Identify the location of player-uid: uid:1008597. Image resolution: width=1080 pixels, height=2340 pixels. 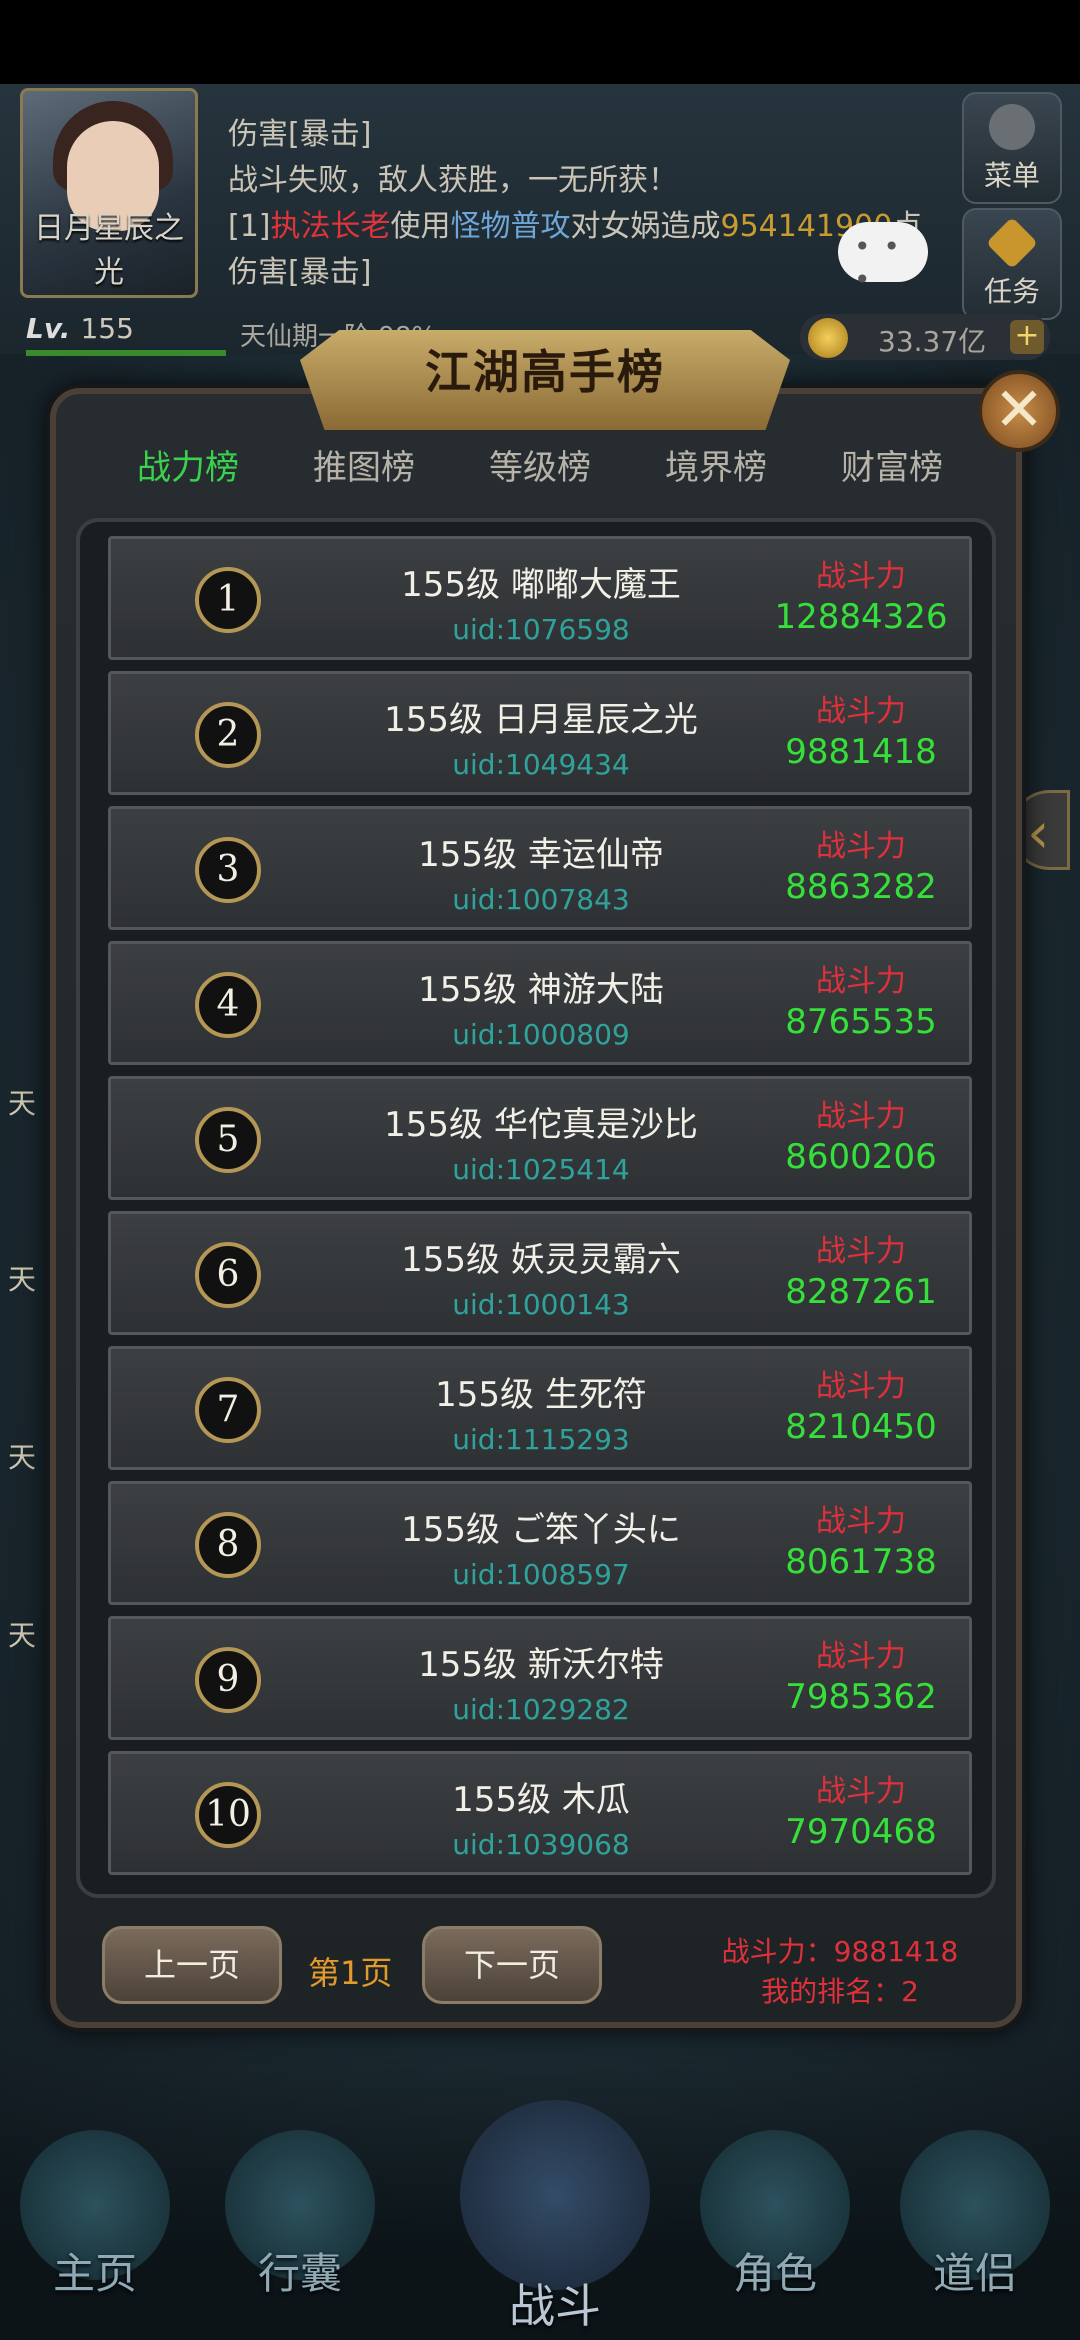
(541, 1574).